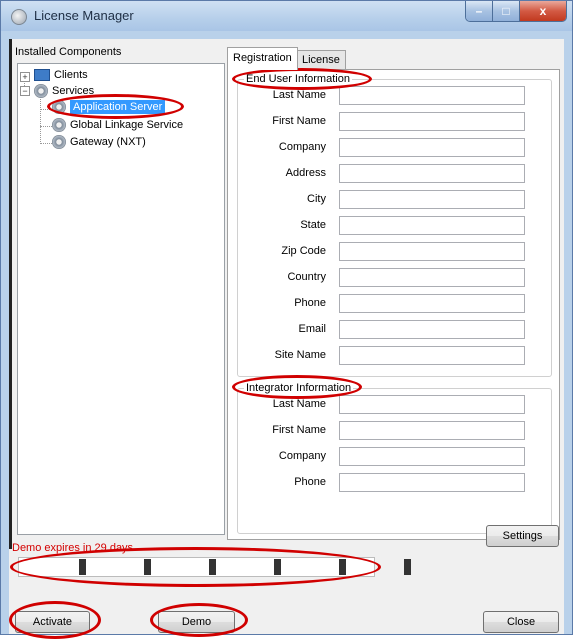 This screenshot has height=639, width=573. I want to click on end-user-state-field, so click(432, 225).